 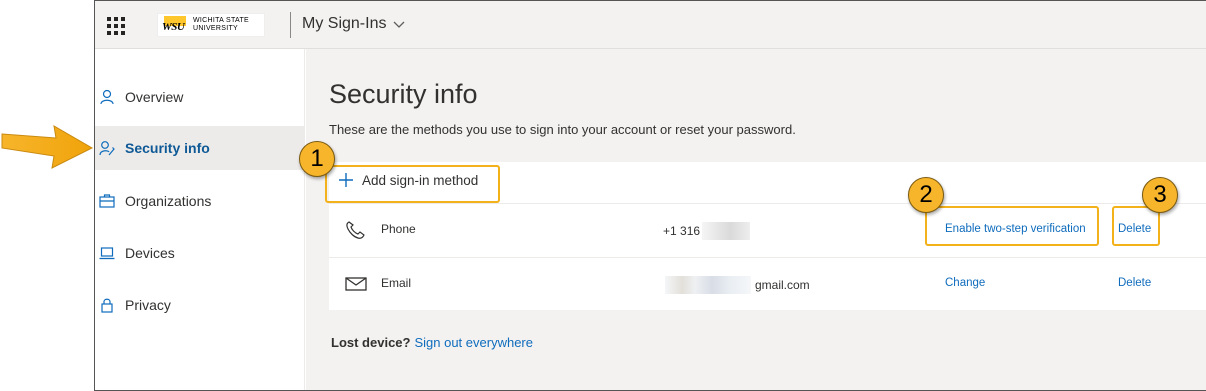 I want to click on app-title: My Sign-Ins, so click(x=344, y=23).